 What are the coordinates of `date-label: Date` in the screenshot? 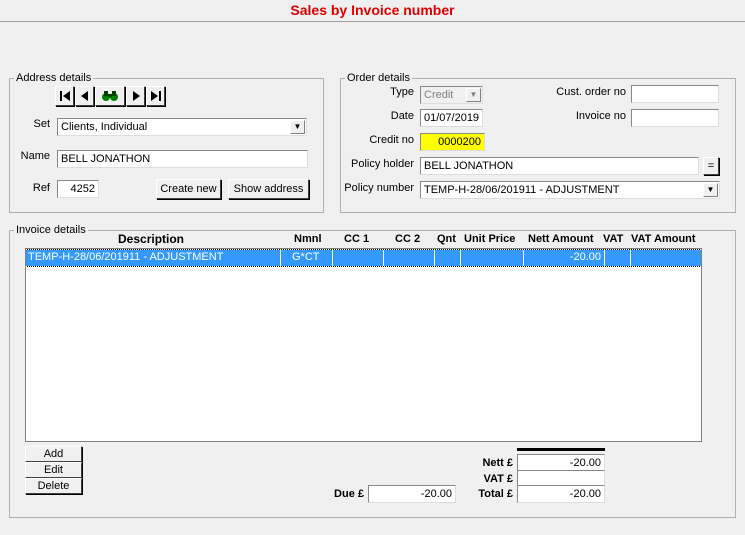 It's located at (402, 116).